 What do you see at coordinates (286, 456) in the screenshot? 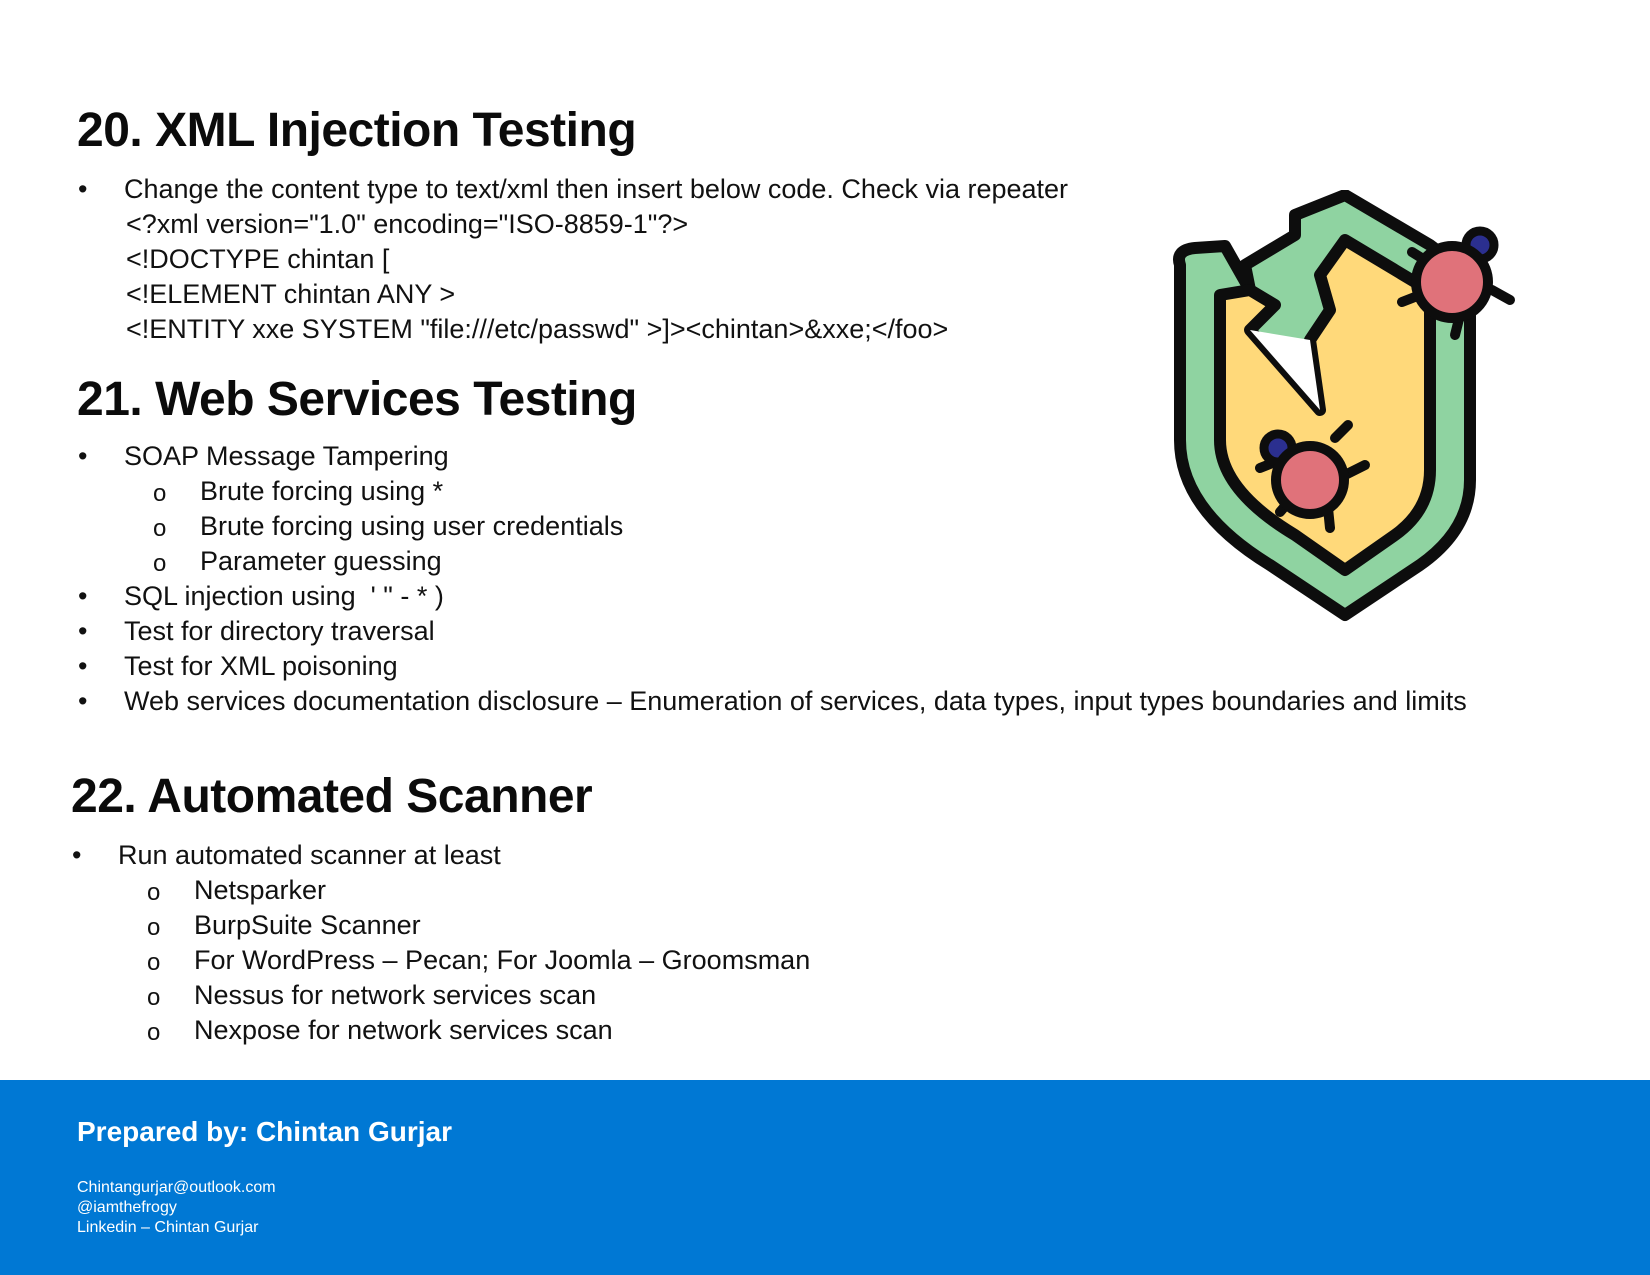
I see `list-item-text: SOAP Message Tampering` at bounding box center [286, 456].